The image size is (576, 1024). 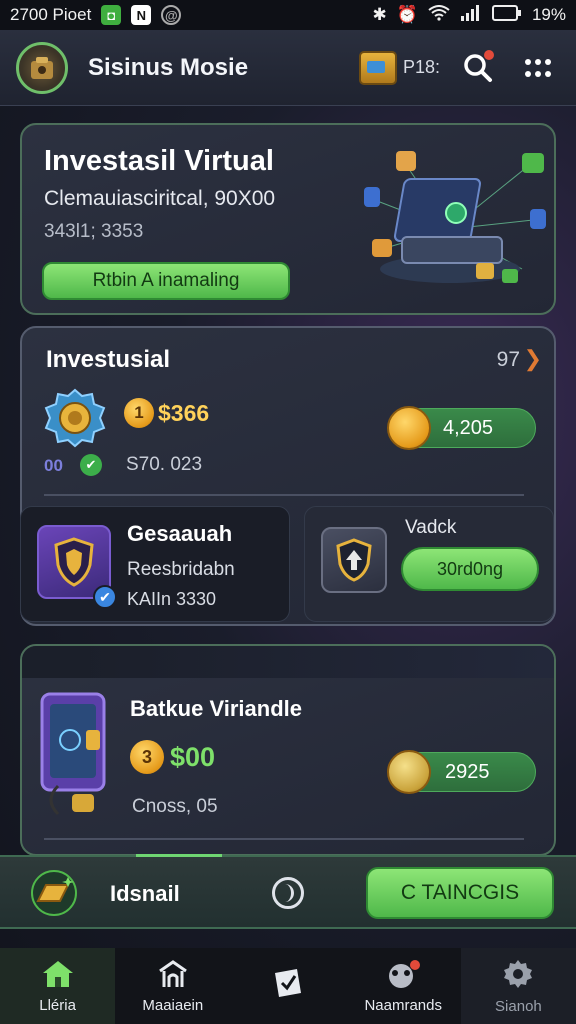 I want to click on treasure-chest-icon, so click(x=377, y=67).